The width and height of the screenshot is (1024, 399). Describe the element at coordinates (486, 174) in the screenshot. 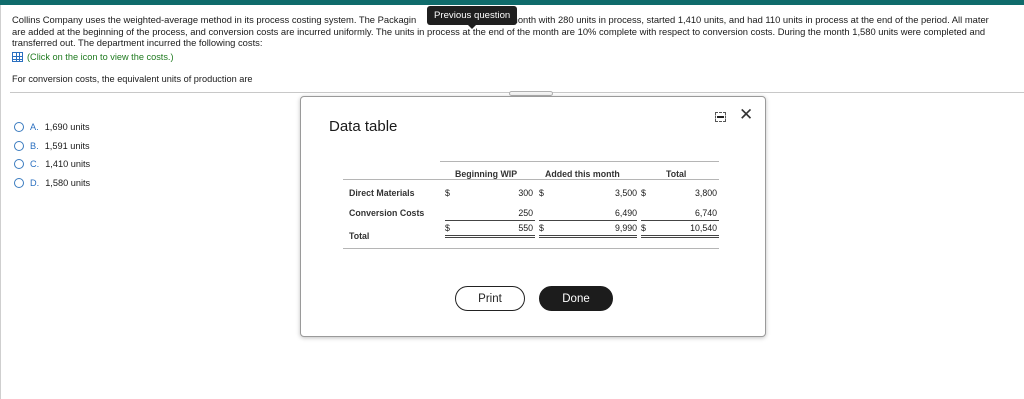

I see `col-header-beginning-wip: Beginning WIP` at that location.